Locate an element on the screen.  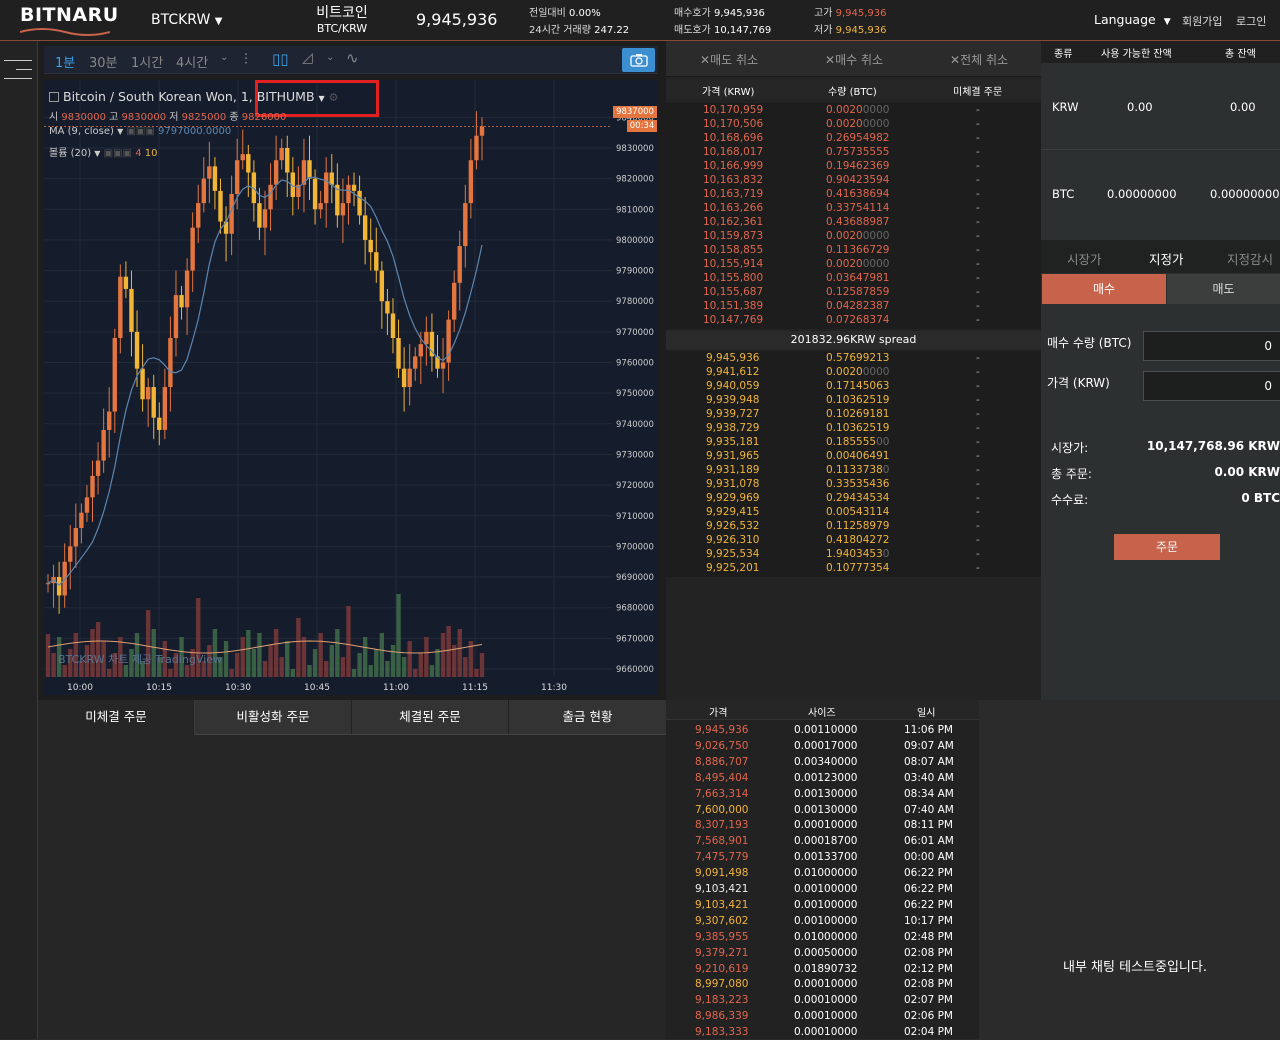
orderbook-row: 10,155,800 0.03647981 - is located at coordinates (853, 278).